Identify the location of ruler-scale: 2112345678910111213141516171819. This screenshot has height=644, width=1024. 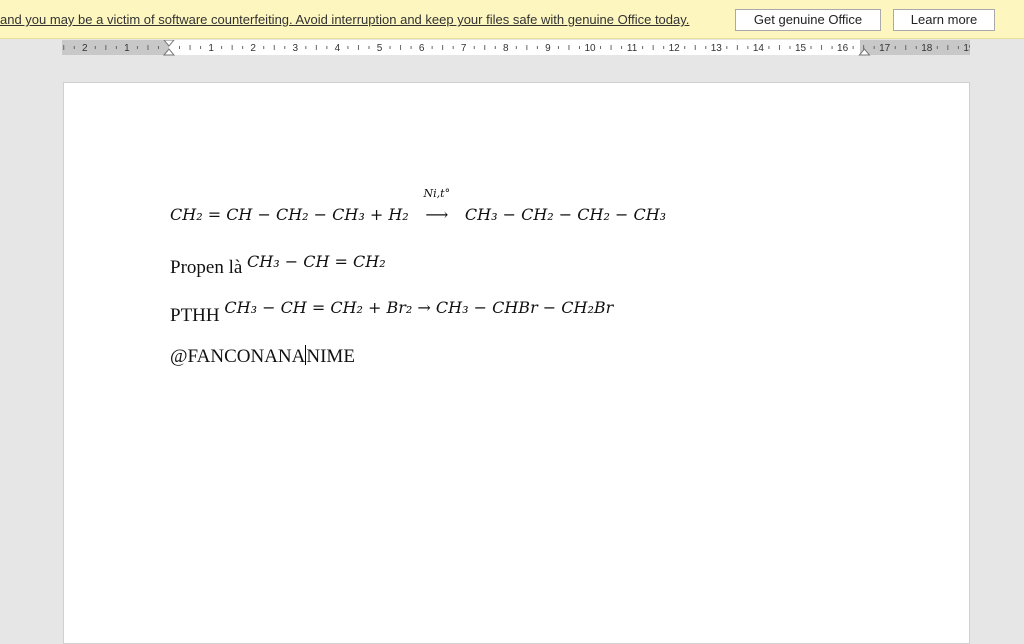
(516, 48).